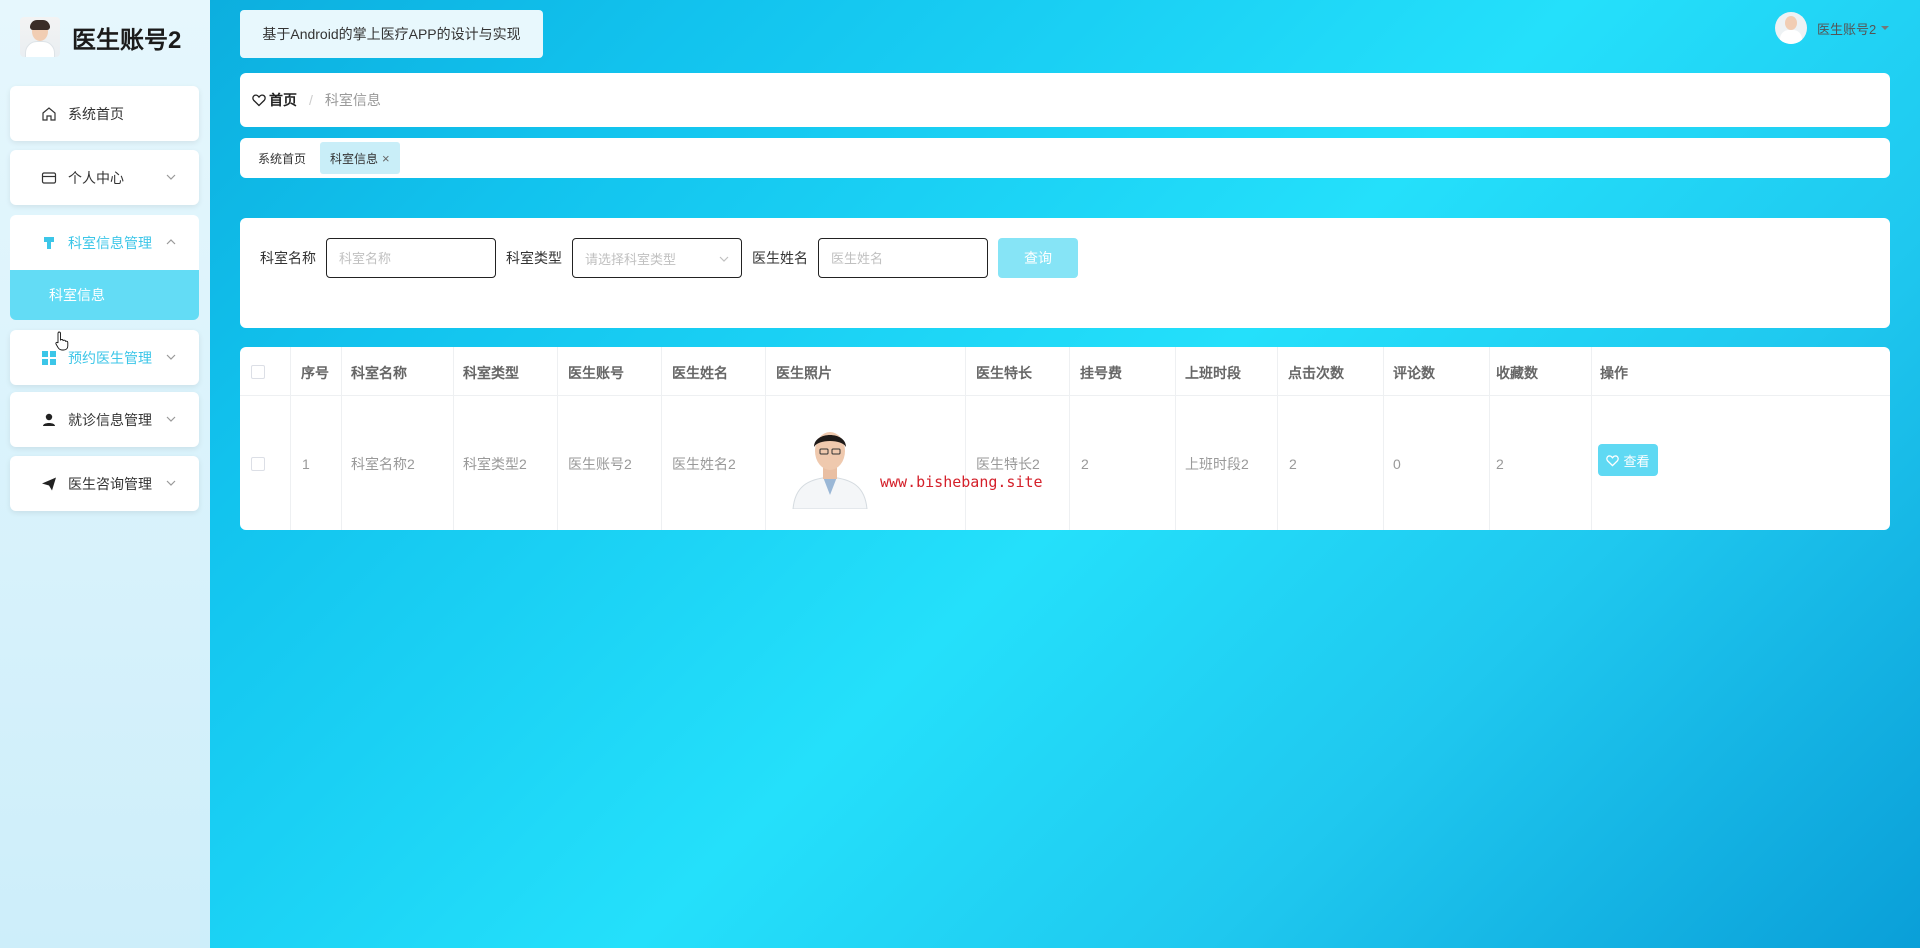  I want to click on cell-specialty: 医生特长2, so click(1008, 464).